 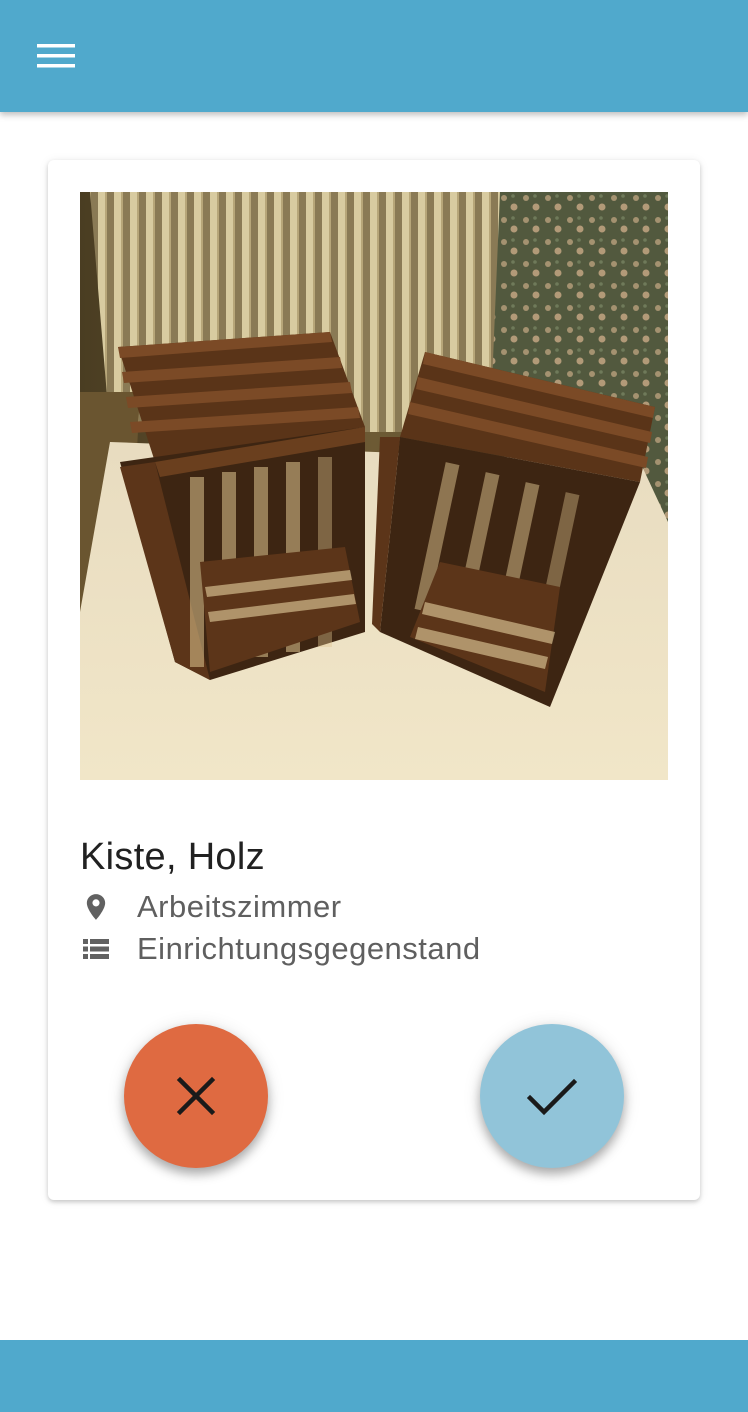 What do you see at coordinates (96, 907) in the screenshot?
I see `location-pin-icon` at bounding box center [96, 907].